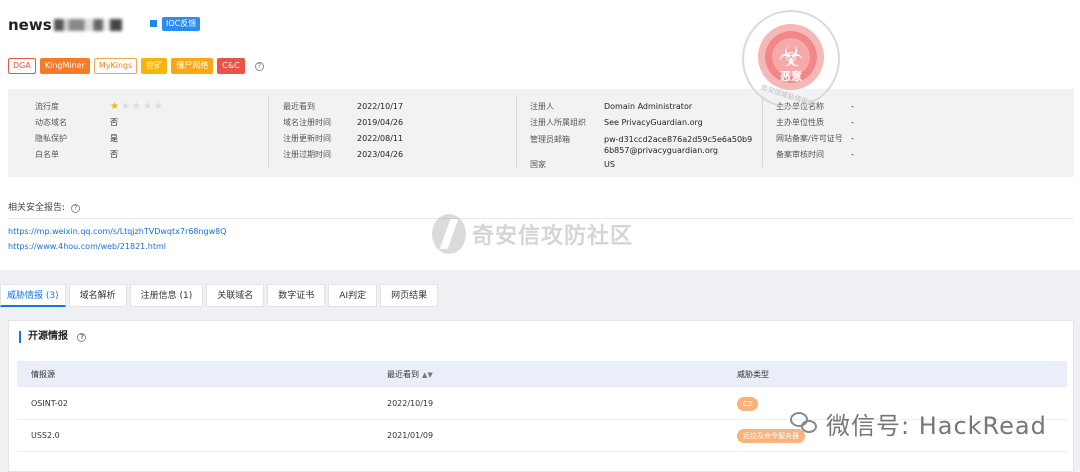 This screenshot has width=1080, height=472. Describe the element at coordinates (936, 426) in the screenshot. I see `wechat-watermark-text: 微信号: HackRead` at that location.